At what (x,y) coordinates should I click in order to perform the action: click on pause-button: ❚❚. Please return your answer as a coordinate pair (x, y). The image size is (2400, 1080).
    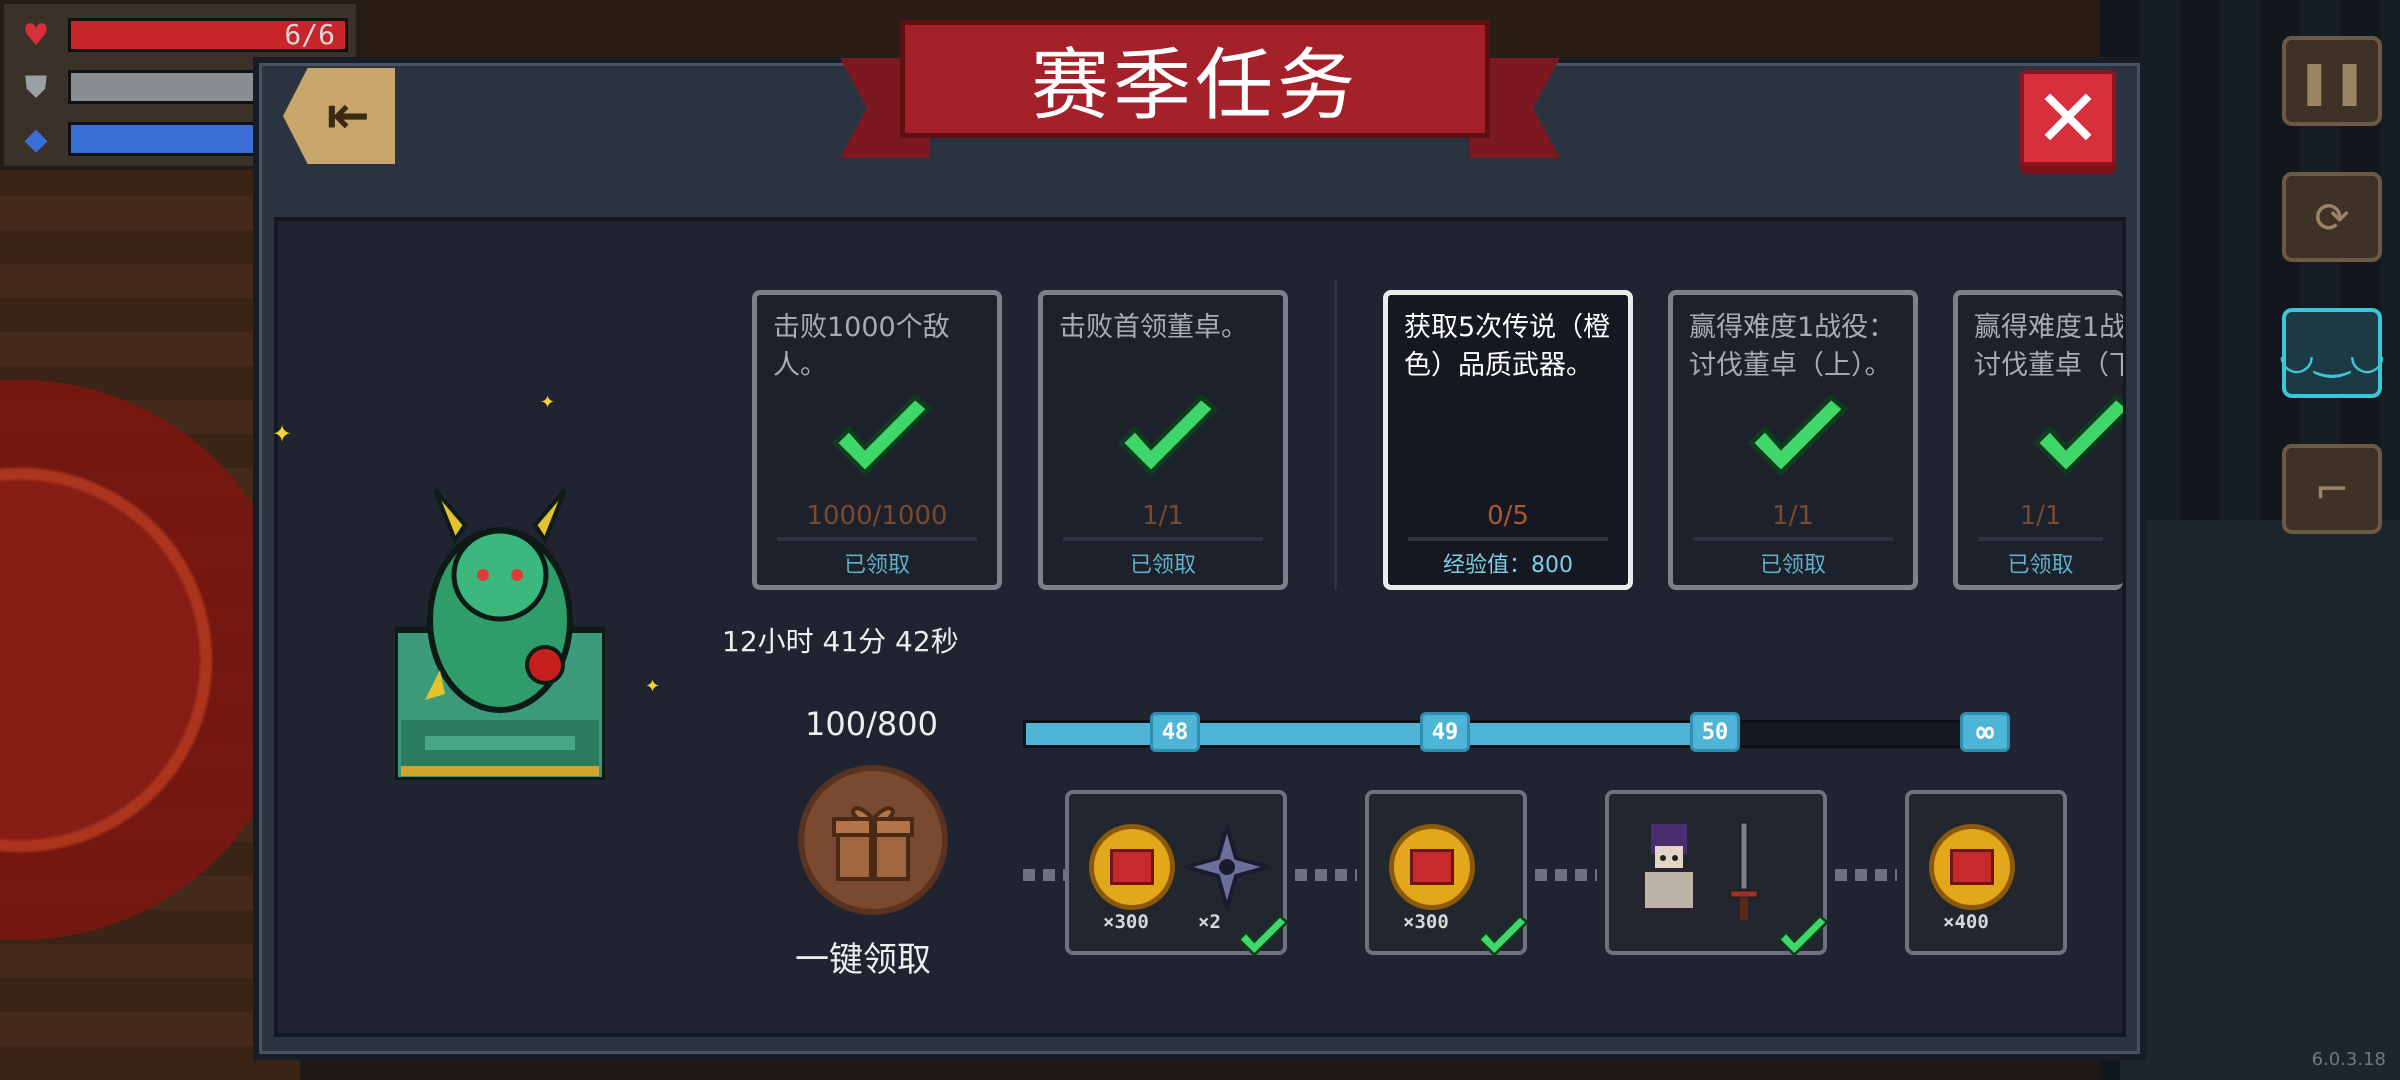
    Looking at the image, I should click on (2332, 81).